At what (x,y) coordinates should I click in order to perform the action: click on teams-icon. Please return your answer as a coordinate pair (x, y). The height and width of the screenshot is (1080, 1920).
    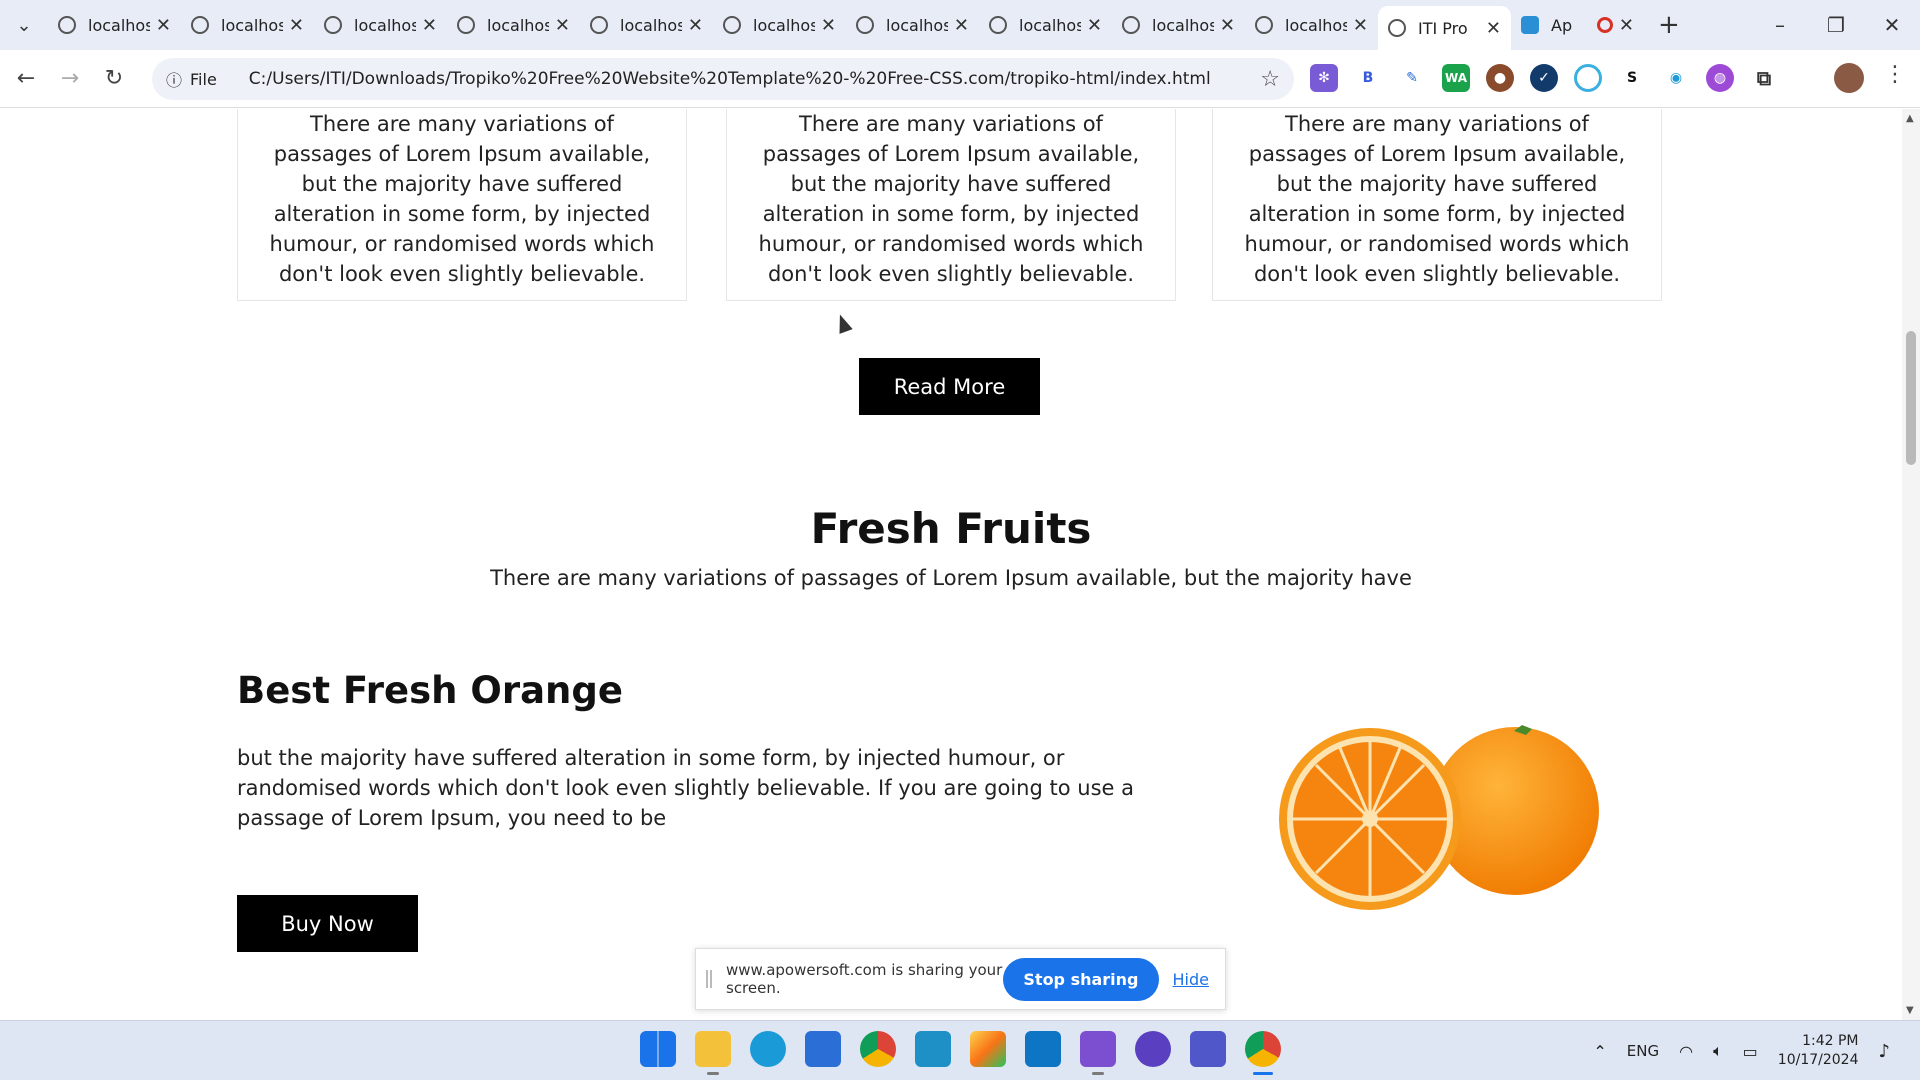
    Looking at the image, I should click on (1208, 1049).